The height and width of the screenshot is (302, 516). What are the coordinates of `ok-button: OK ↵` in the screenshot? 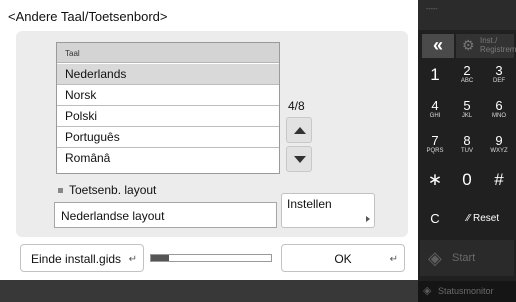 It's located at (343, 258).